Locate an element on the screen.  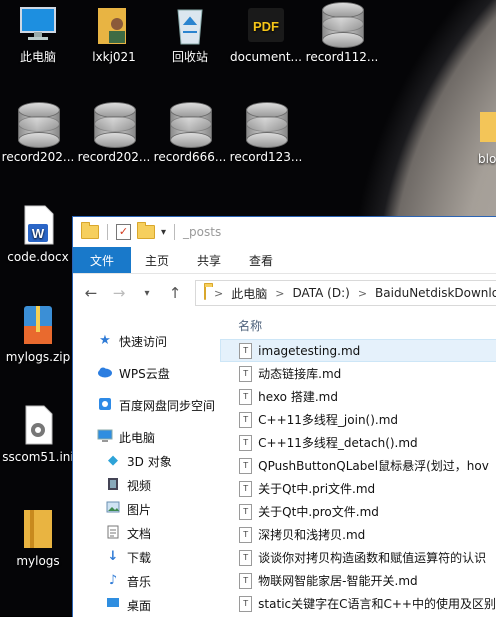
file-row: T C++11多线程_join().md is located at coordinates (358, 419).